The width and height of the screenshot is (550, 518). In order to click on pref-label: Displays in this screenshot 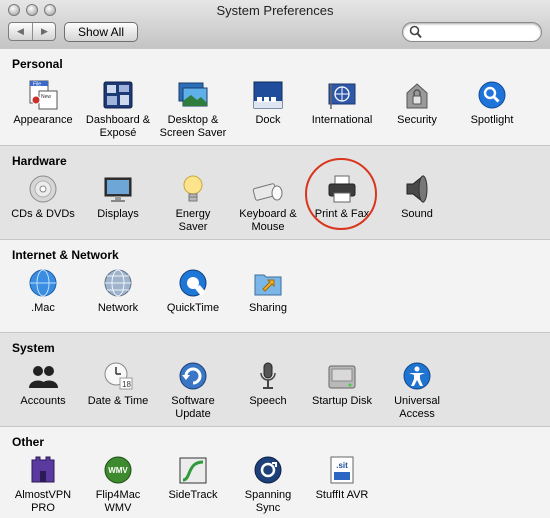, I will do `click(118, 214)`.